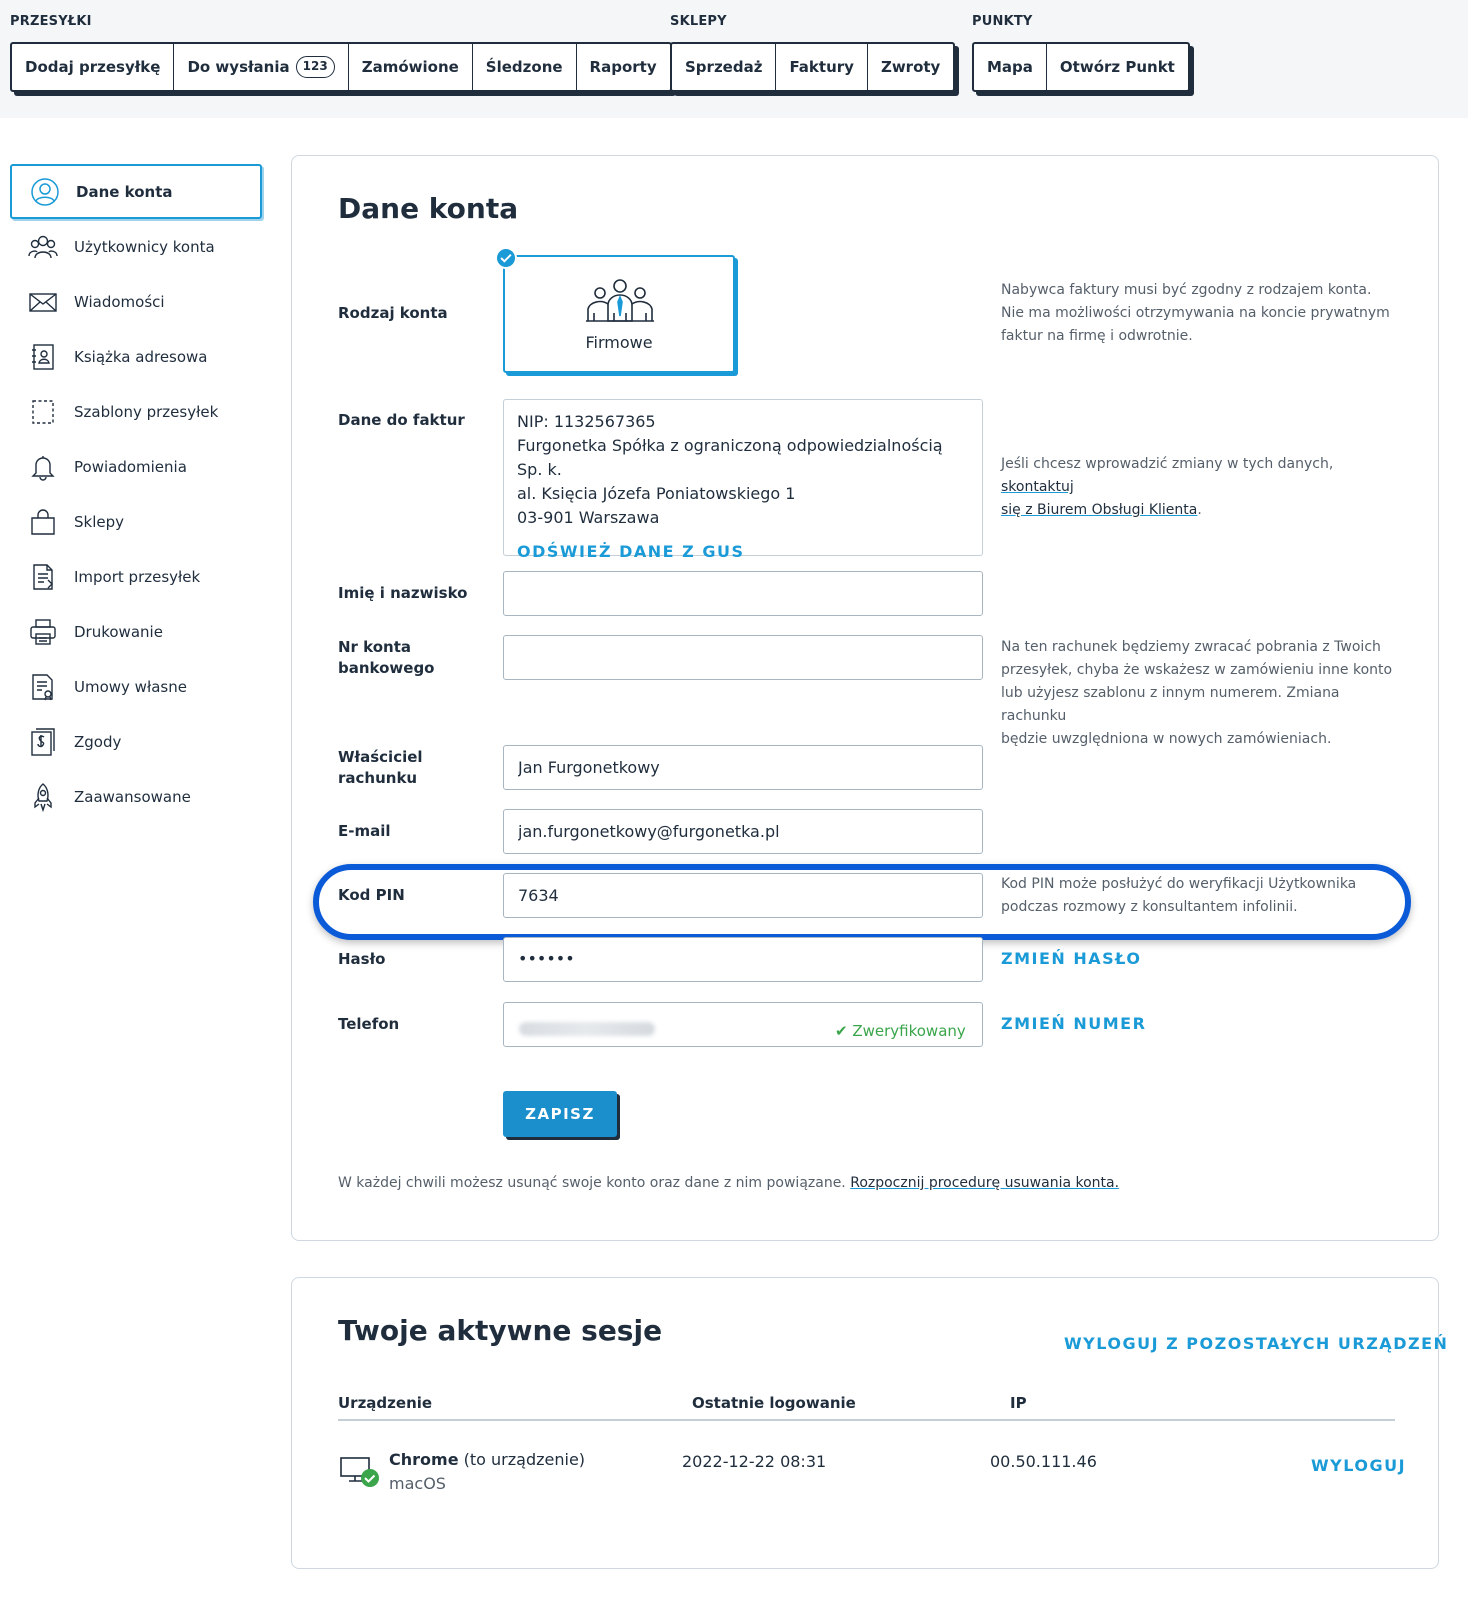 This screenshot has height=1600, width=1468. I want to click on full-name-input, so click(743, 593).